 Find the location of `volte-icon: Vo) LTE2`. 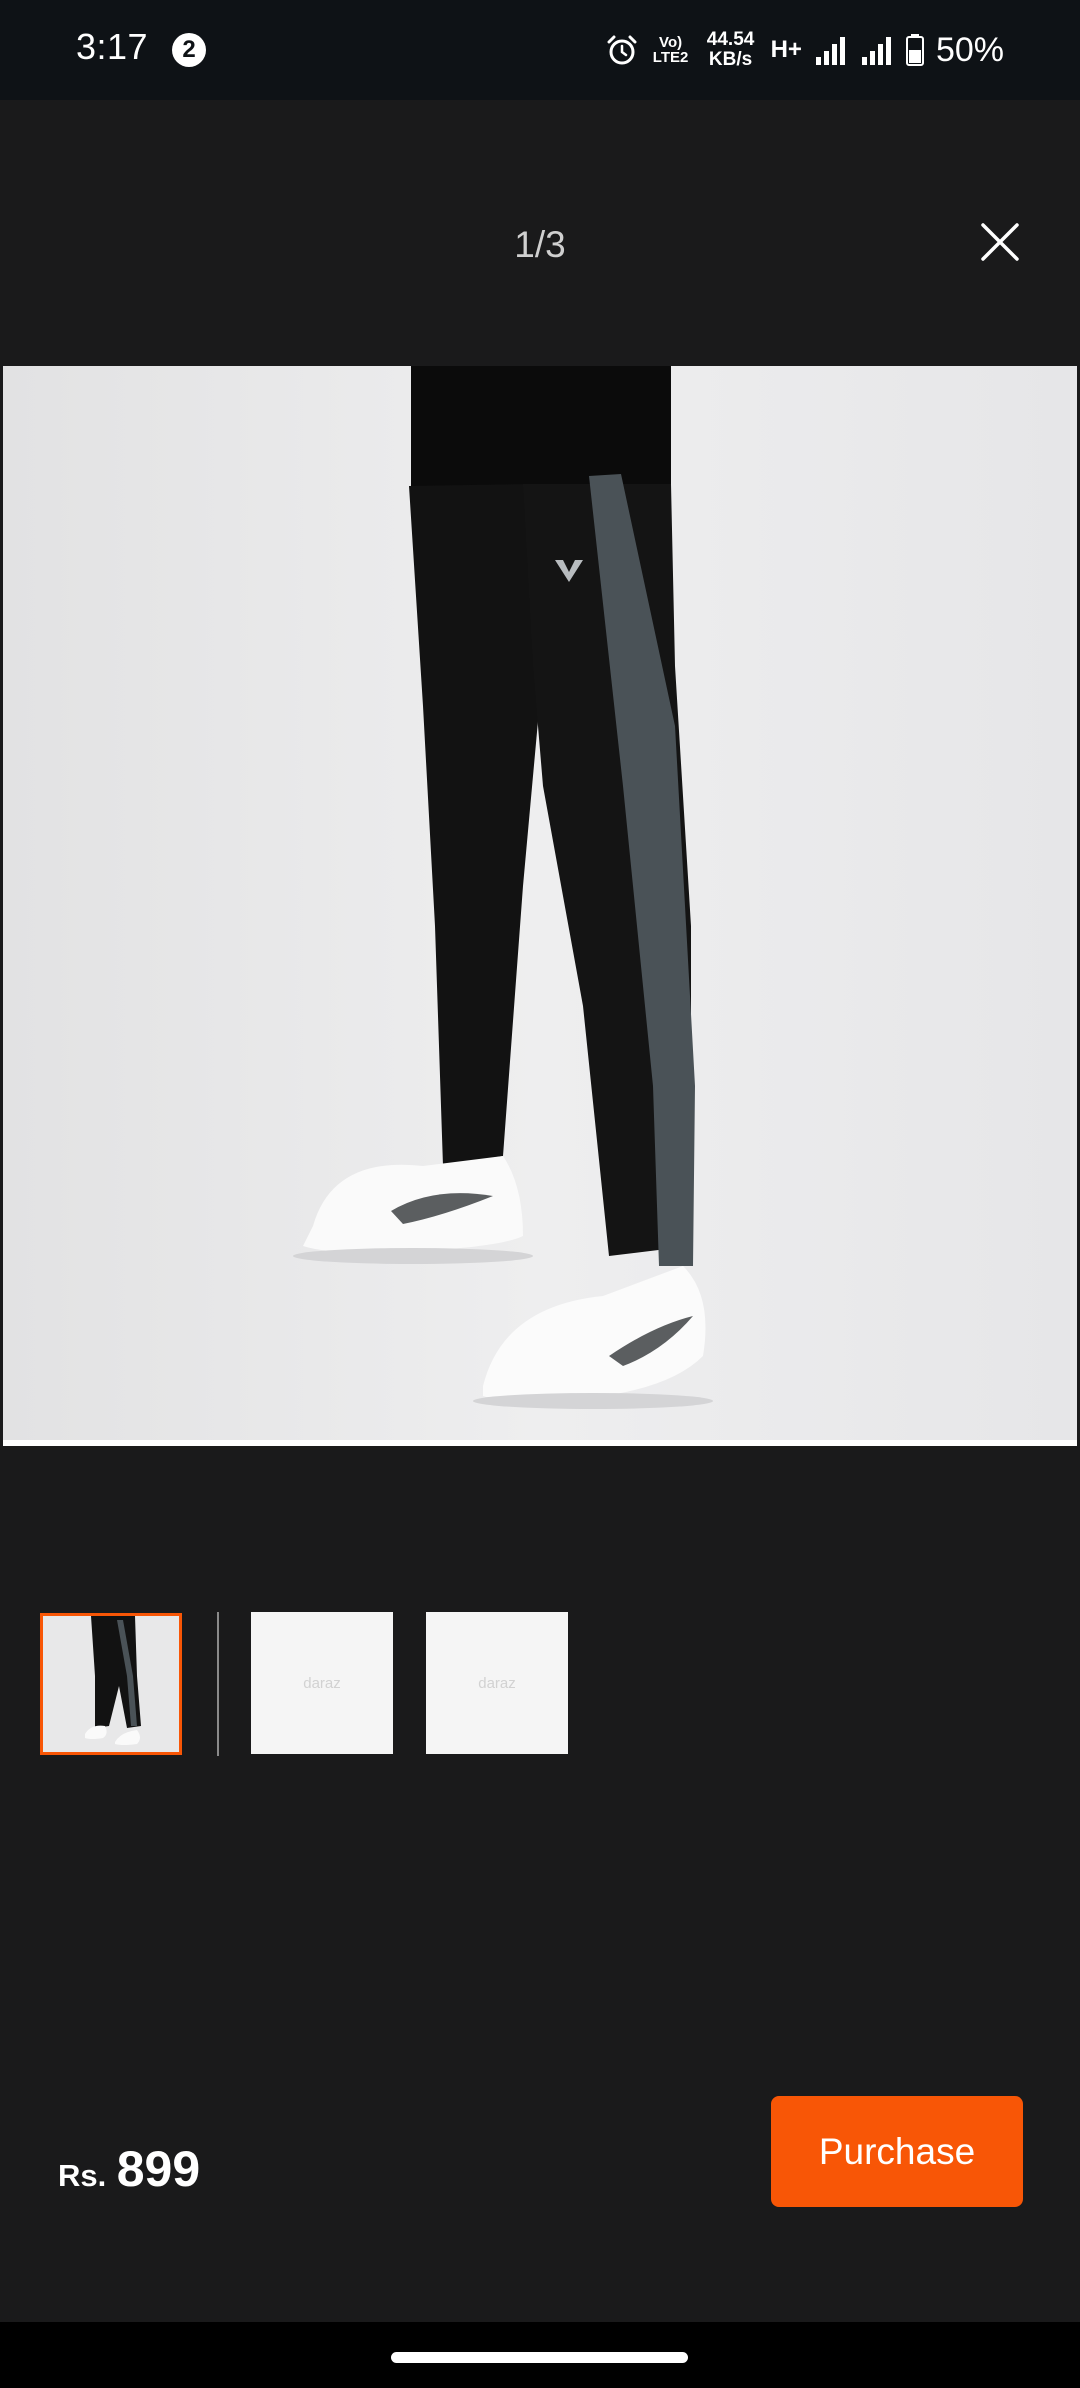

volte-icon: Vo) LTE2 is located at coordinates (671, 50).